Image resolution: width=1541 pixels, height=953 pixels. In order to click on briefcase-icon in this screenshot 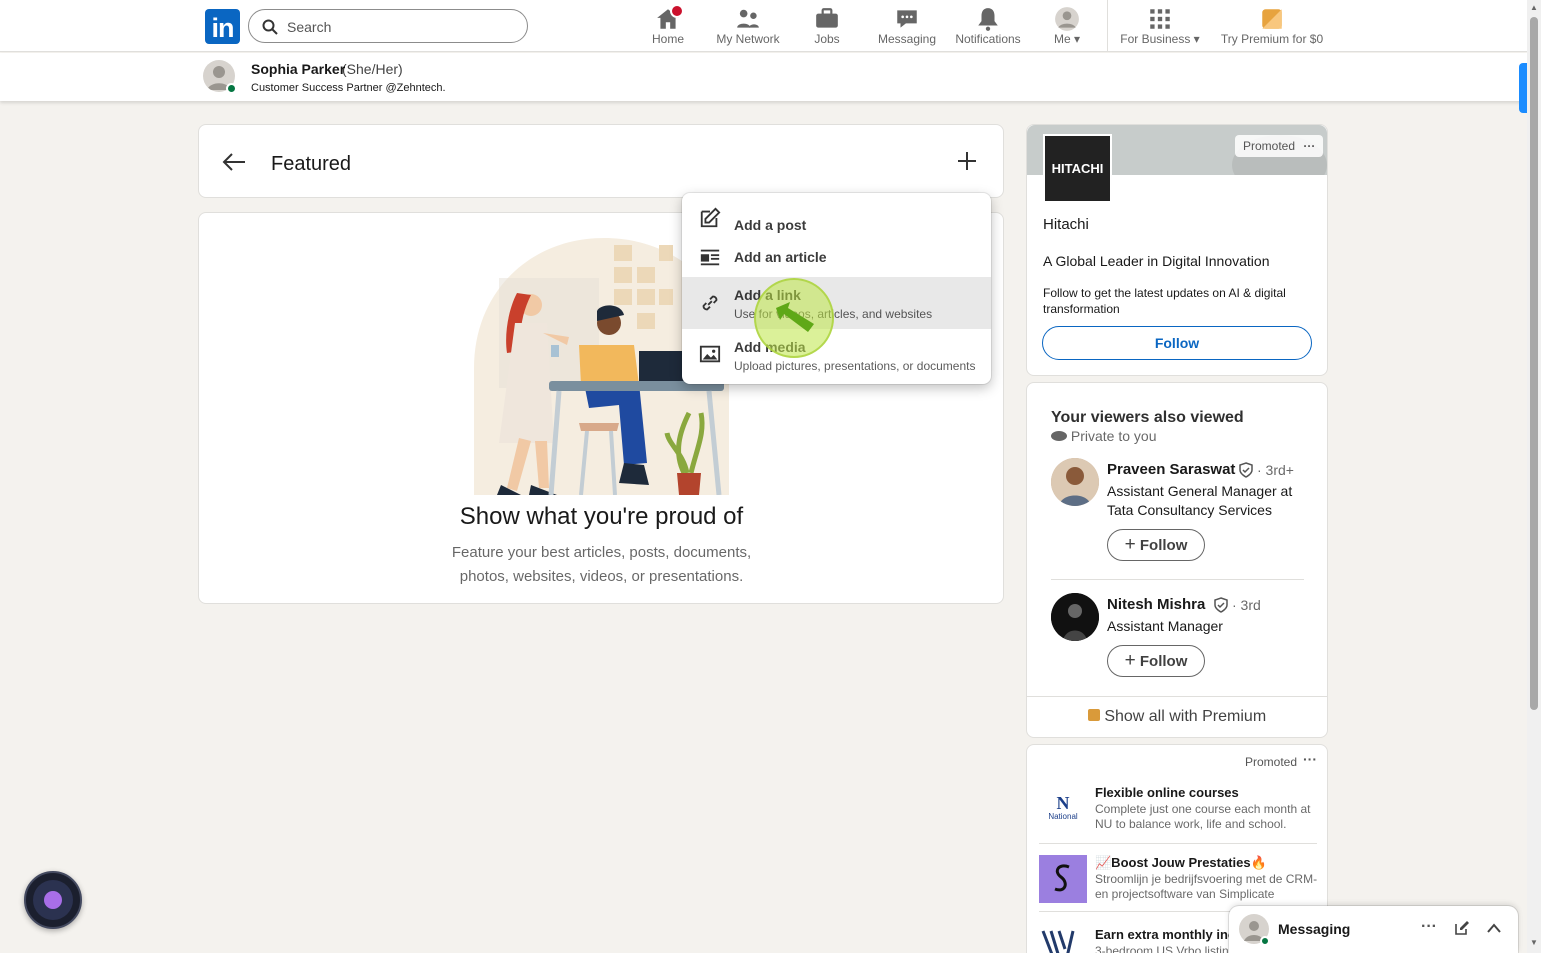, I will do `click(827, 18)`.